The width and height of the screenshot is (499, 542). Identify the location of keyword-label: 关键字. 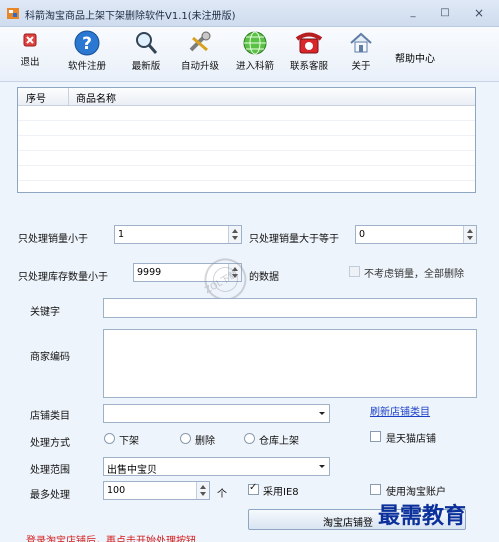
(45, 312).